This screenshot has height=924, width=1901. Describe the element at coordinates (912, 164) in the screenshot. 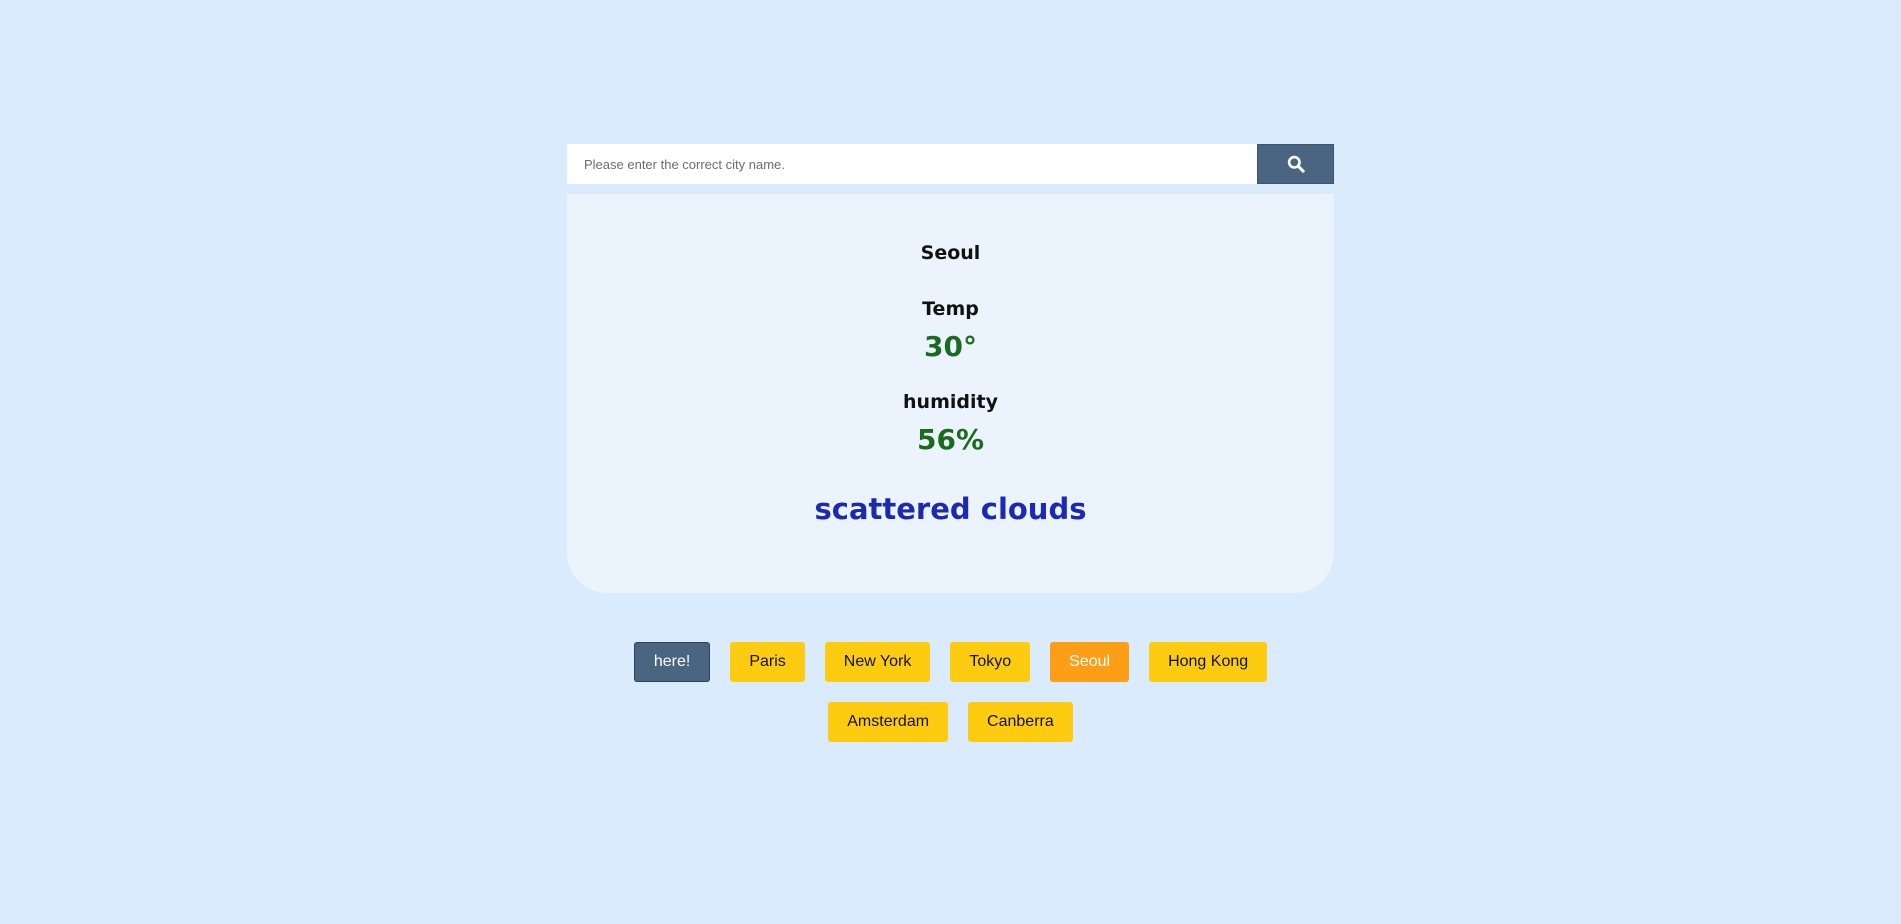

I see `city-search-input` at that location.